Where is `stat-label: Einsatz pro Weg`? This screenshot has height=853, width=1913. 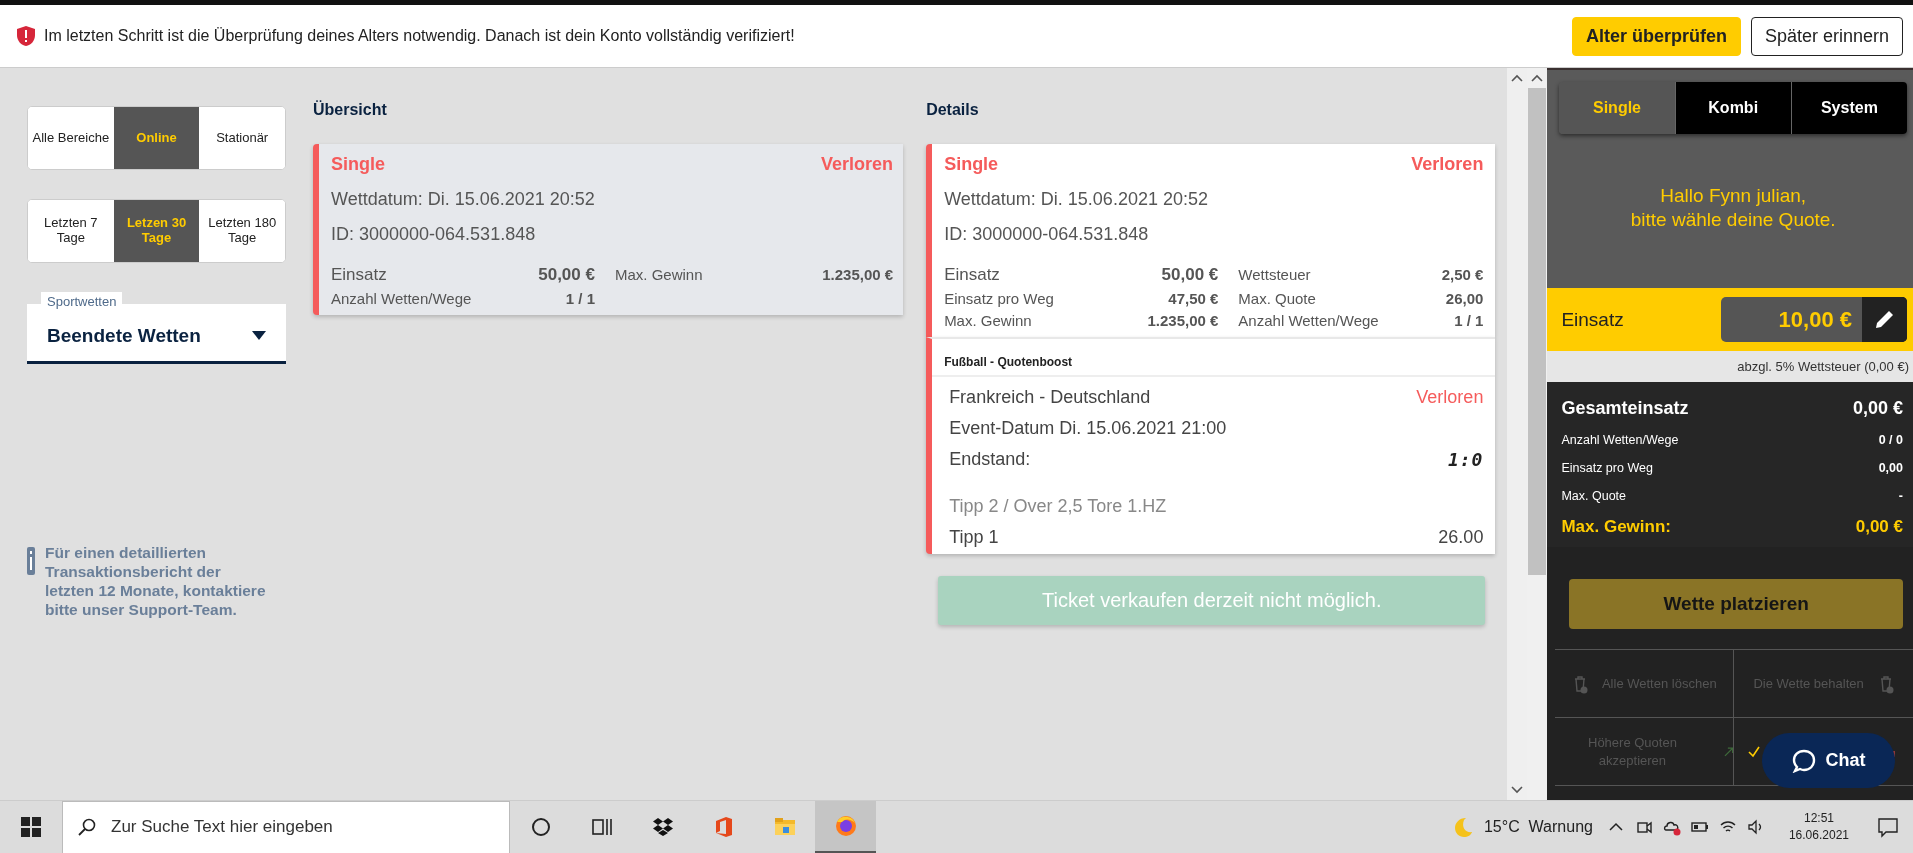 stat-label: Einsatz pro Weg is located at coordinates (999, 298).